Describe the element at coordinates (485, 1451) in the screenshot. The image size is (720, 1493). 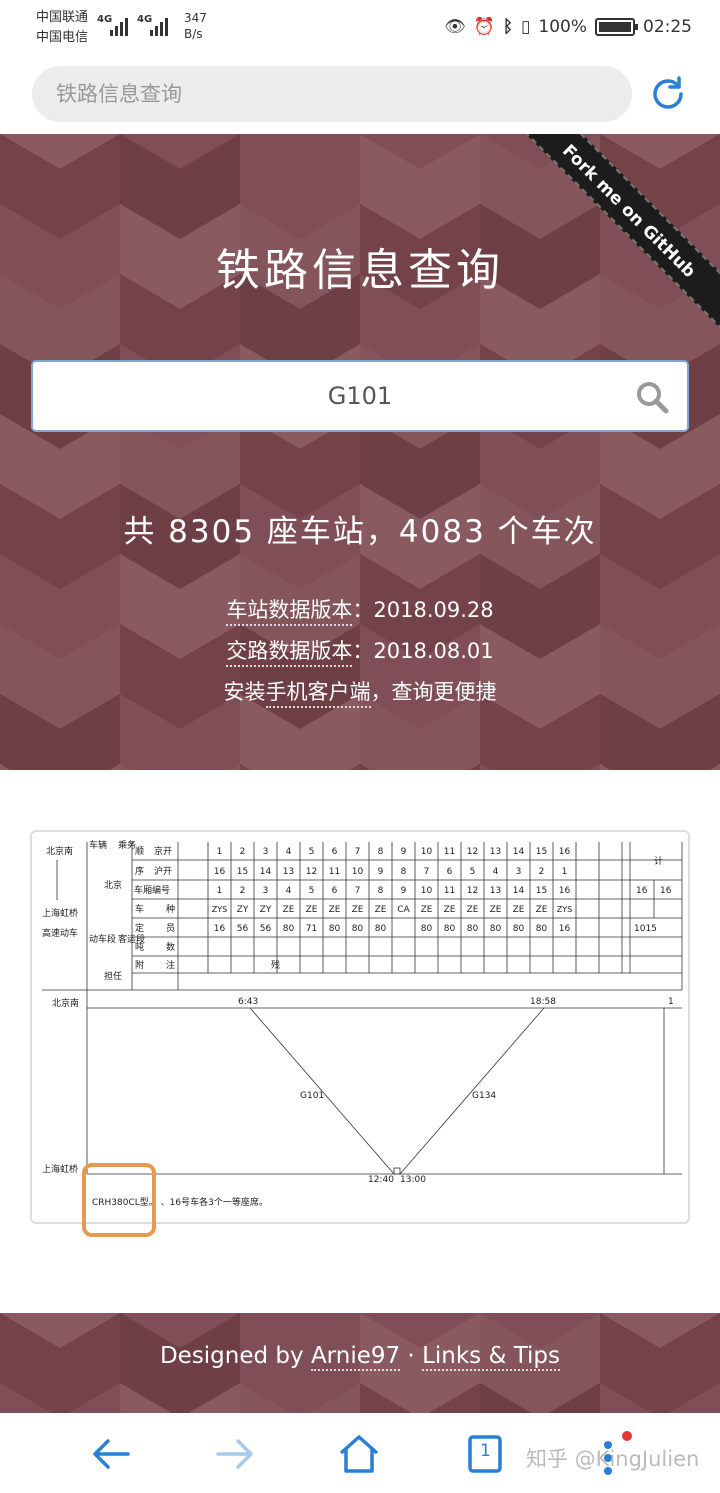
I see `tab-count: 1` at that location.